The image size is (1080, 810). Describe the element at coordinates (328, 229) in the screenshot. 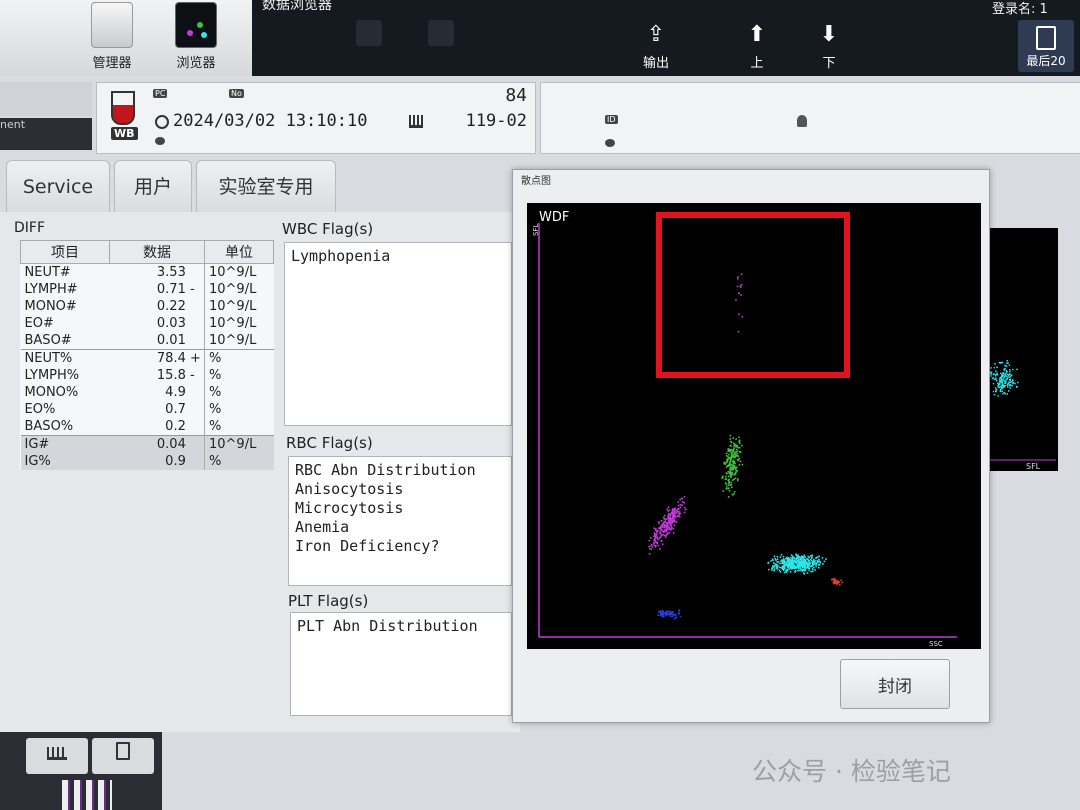

I see `wbc-flag-label: WBC Flag(s)` at that location.